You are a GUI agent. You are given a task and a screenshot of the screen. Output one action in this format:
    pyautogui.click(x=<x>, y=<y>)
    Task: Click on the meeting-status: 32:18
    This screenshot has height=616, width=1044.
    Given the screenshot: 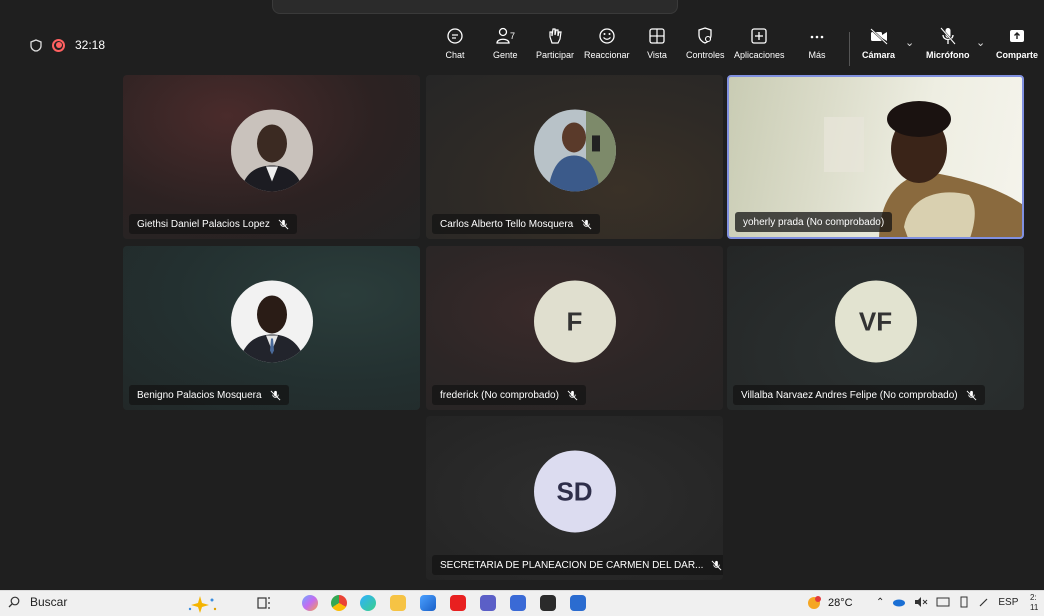 What is the action you would take?
    pyautogui.click(x=67, y=45)
    